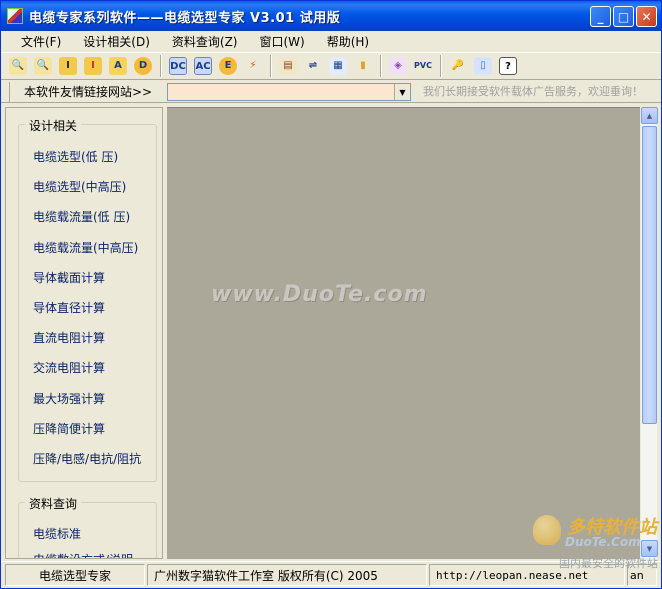 The height and width of the screenshot is (589, 662). Describe the element at coordinates (402, 92) in the screenshot. I see `chevron-down-icon: ▼` at that location.